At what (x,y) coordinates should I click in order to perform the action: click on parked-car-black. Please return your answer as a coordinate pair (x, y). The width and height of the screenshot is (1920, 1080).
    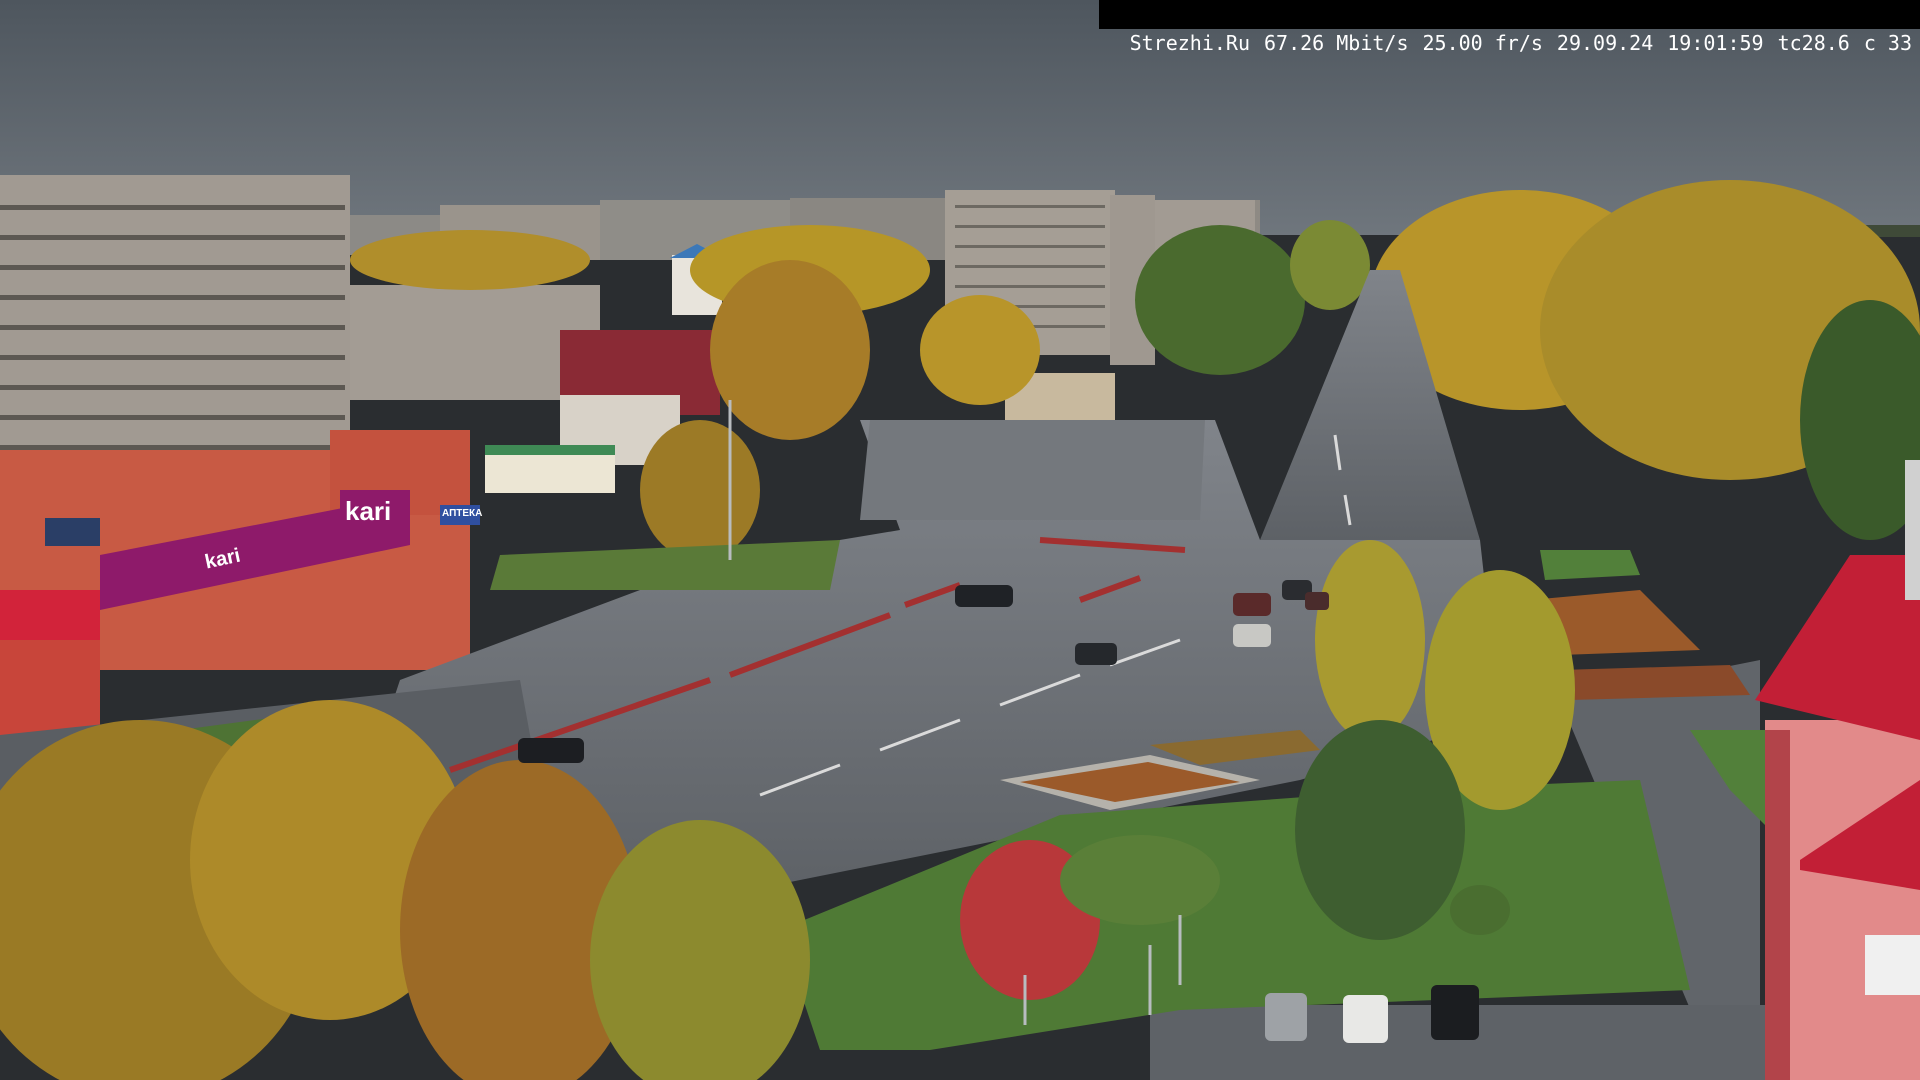
    Looking at the image, I should click on (1455, 1012).